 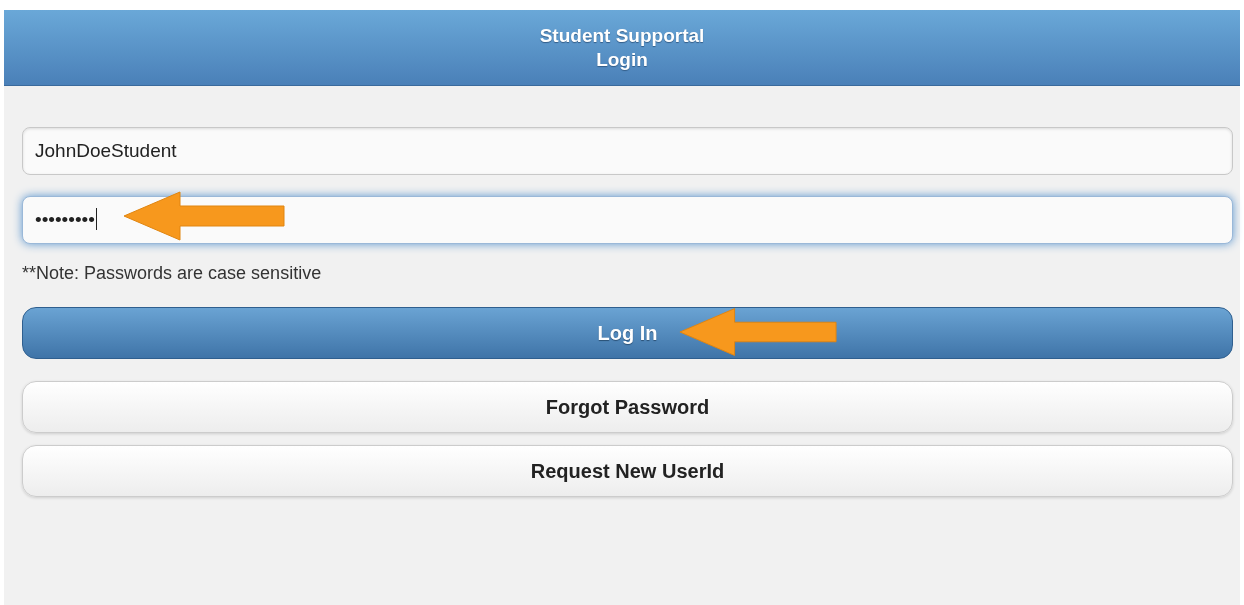 What do you see at coordinates (627, 151) in the screenshot?
I see `input-field: JohnDoeStudent` at bounding box center [627, 151].